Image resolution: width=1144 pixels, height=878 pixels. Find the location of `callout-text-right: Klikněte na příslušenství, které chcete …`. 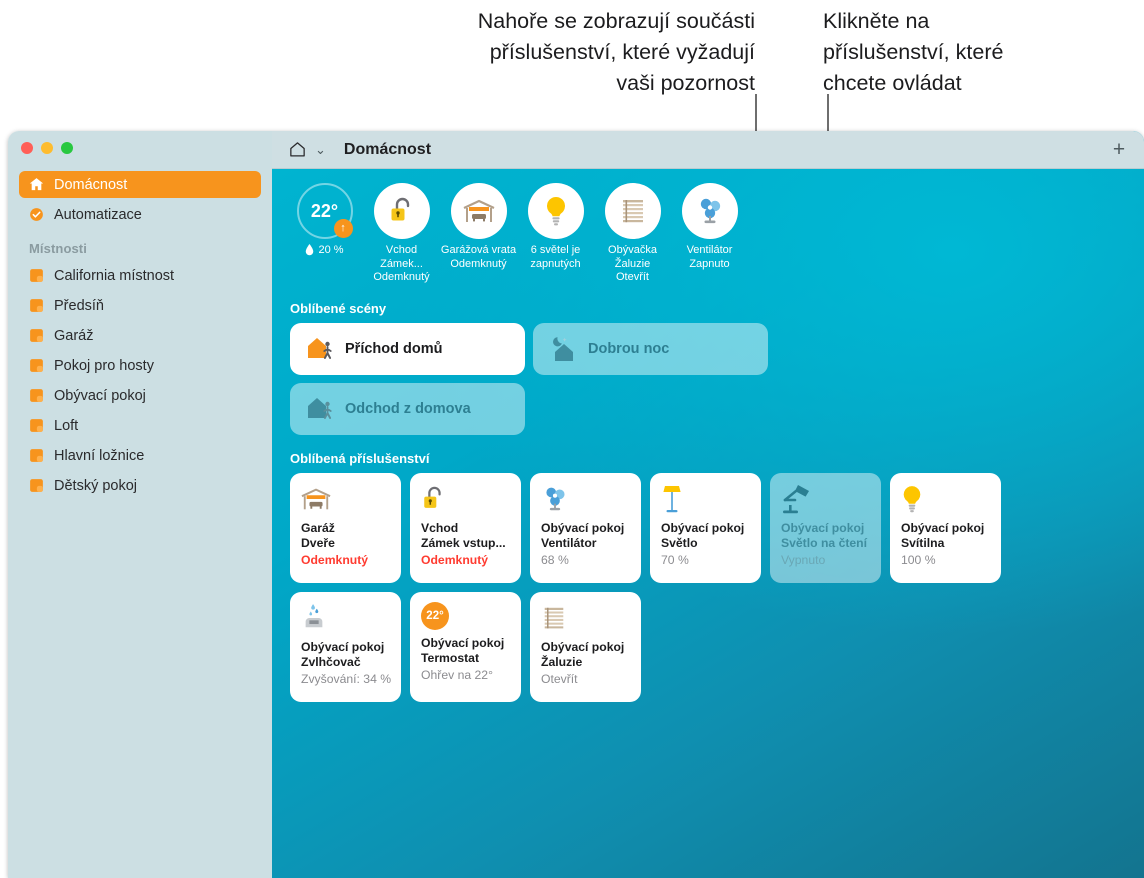

callout-text-right: Klikněte na příslušenství, které chcete … is located at coordinates (913, 52).